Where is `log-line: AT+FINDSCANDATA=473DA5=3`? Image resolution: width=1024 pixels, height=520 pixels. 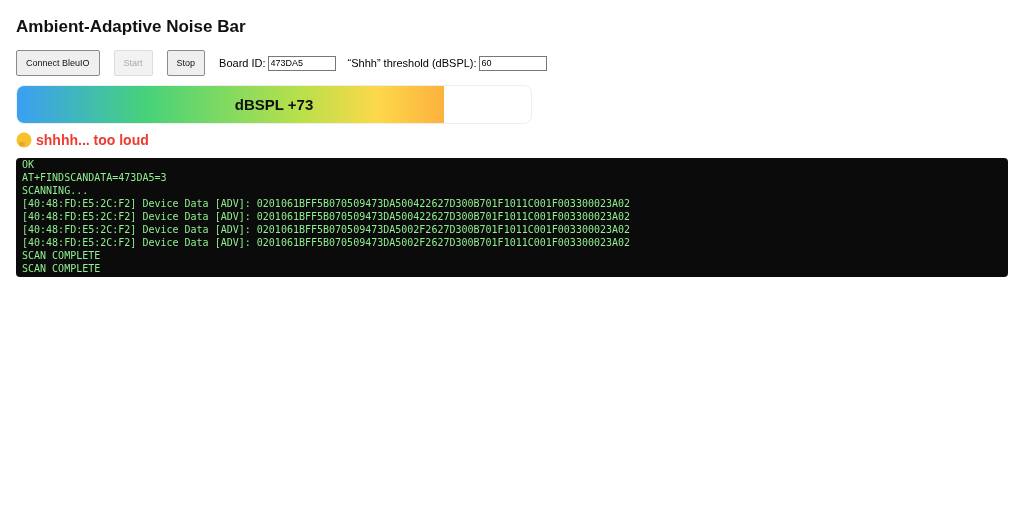
log-line: AT+FINDSCANDATA=473DA5=3 is located at coordinates (95, 177).